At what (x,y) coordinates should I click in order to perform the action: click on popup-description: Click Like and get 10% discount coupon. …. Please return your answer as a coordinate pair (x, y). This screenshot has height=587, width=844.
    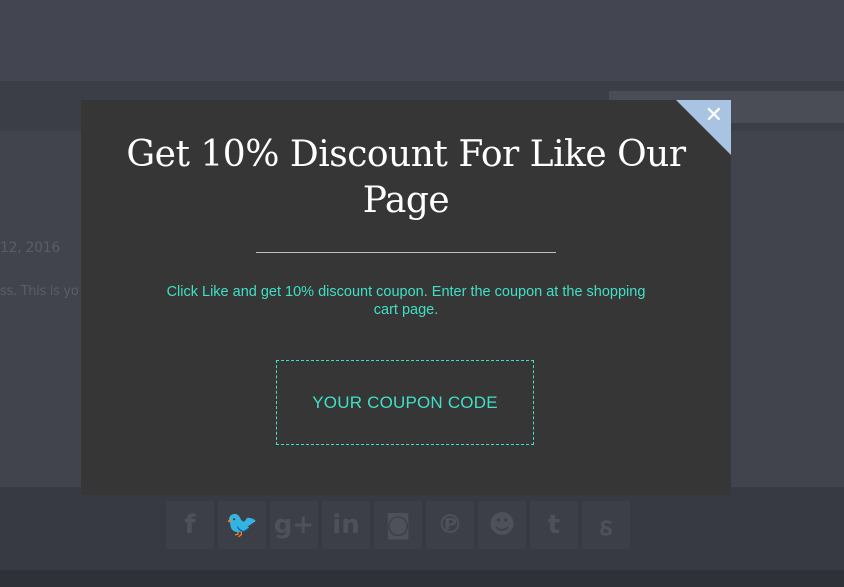
    Looking at the image, I should click on (406, 301).